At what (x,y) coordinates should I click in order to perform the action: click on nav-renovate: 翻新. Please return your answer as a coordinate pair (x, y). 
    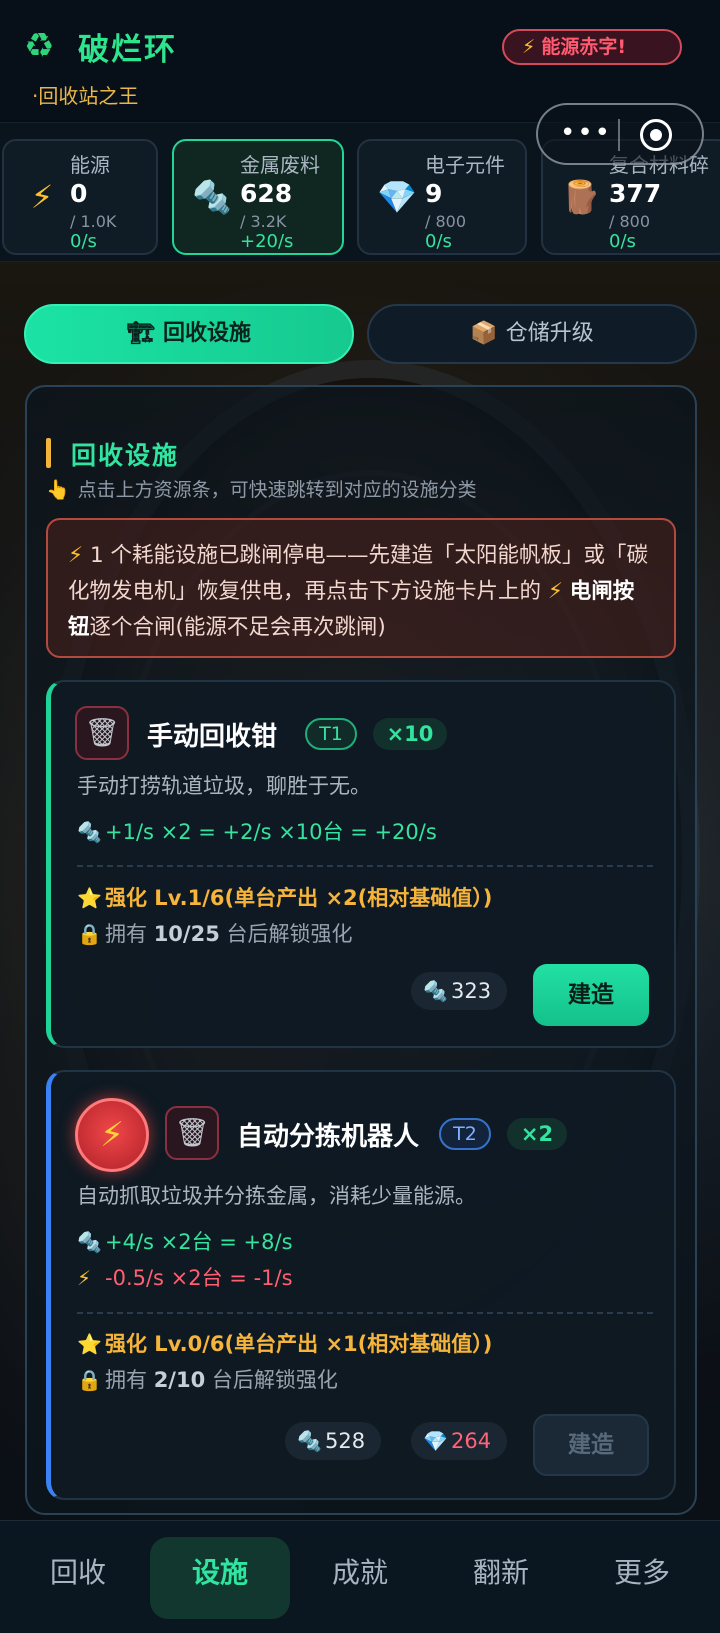
    Looking at the image, I should click on (501, 1571).